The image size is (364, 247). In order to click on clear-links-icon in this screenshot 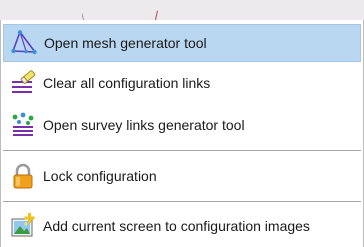, I will do `click(24, 81)`.